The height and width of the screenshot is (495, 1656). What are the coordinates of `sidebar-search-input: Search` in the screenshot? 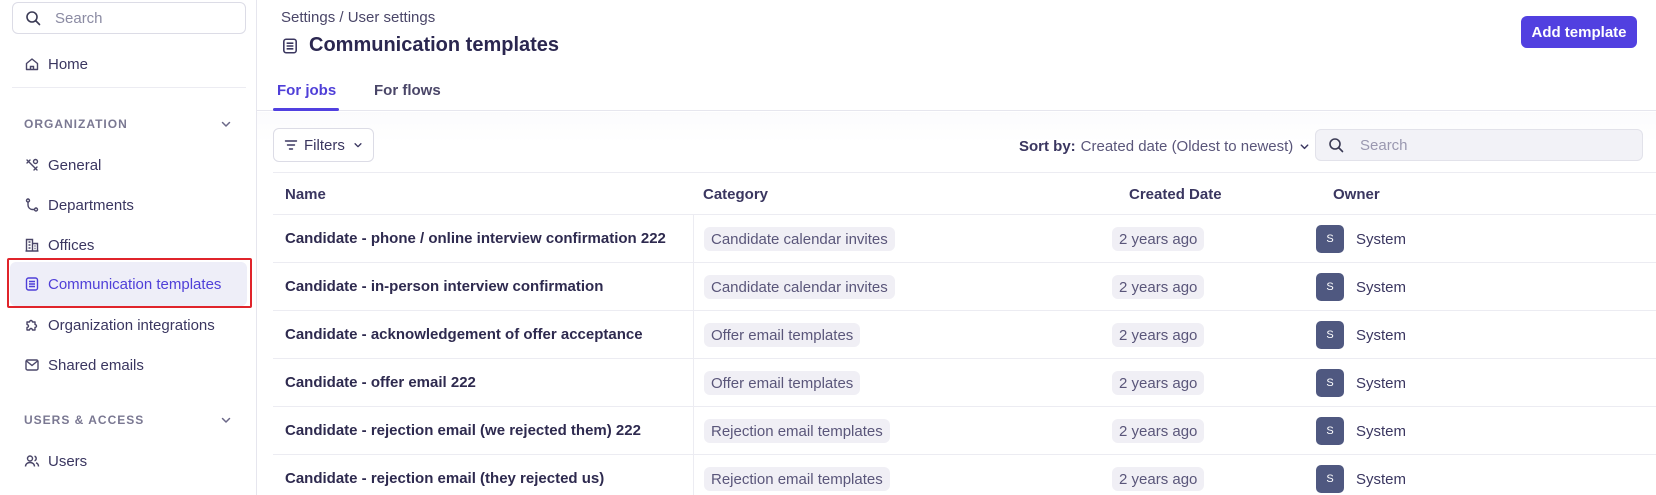 It's located at (129, 18).